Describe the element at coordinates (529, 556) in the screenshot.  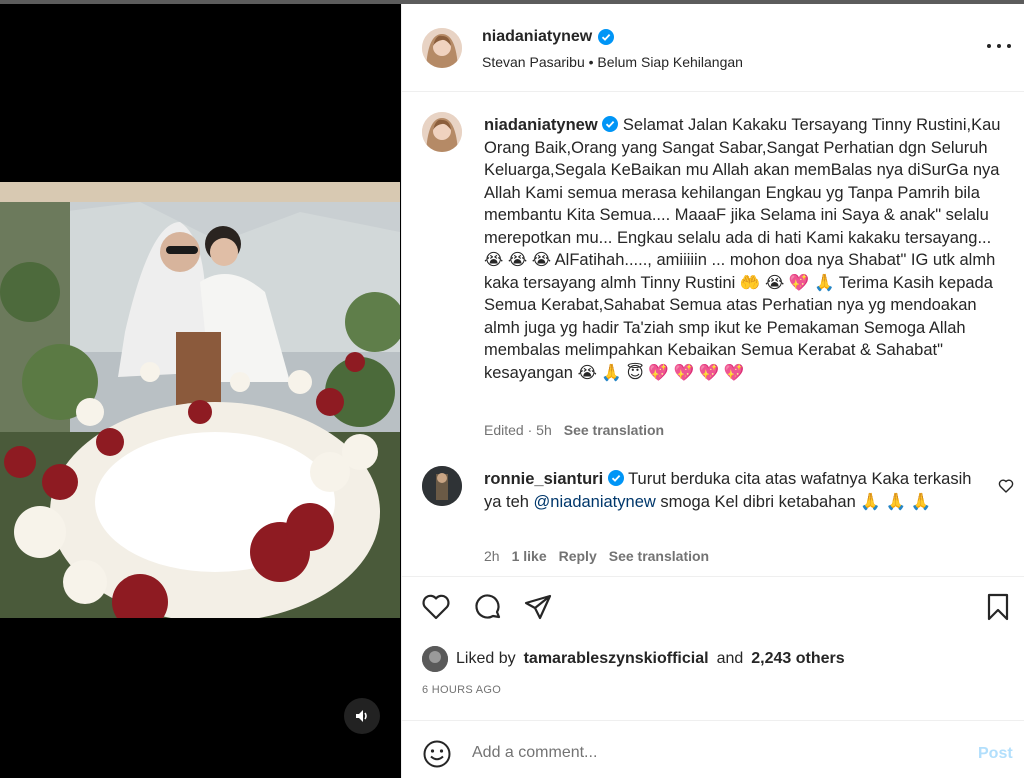
I see `reply-likes: 1 like` at that location.